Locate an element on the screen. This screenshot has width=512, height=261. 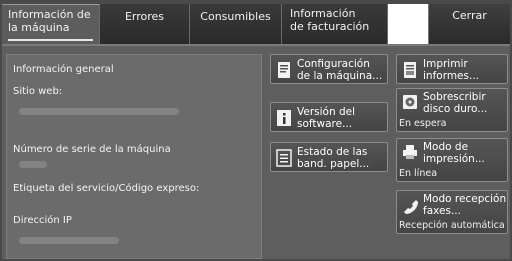
phone-icon is located at coordinates (411, 207).